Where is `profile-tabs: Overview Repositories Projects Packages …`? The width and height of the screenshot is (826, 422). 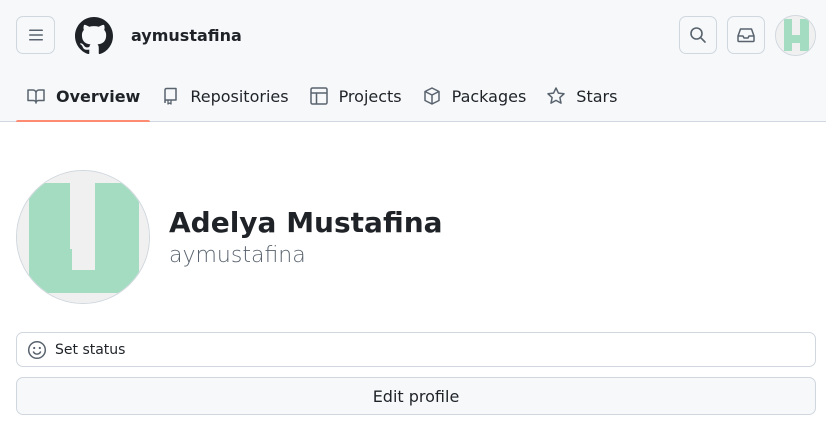 profile-tabs: Overview Repositories Projects Packages … is located at coordinates (321, 96).